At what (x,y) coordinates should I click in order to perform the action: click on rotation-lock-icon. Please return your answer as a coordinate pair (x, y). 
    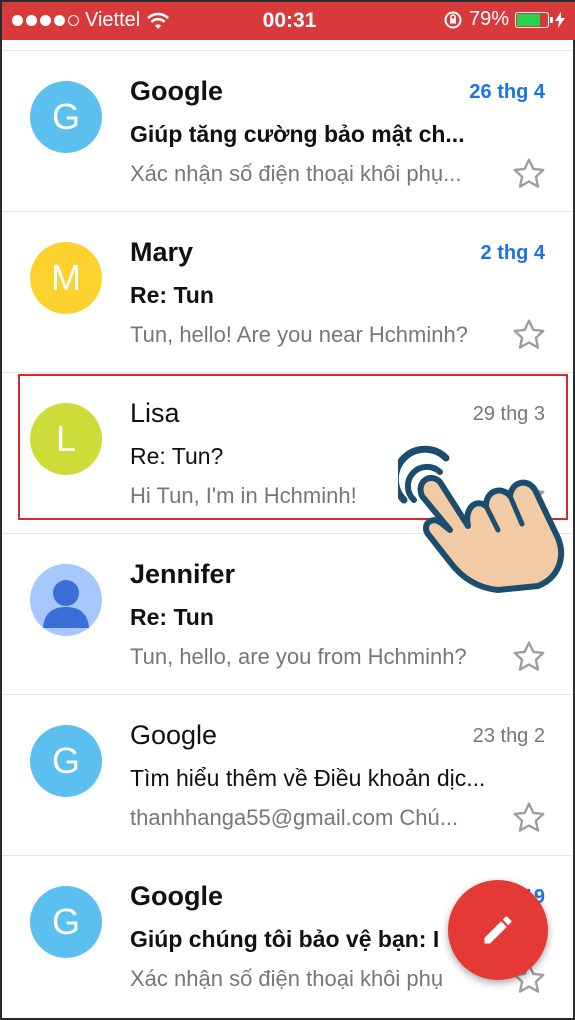
    Looking at the image, I should click on (453, 19).